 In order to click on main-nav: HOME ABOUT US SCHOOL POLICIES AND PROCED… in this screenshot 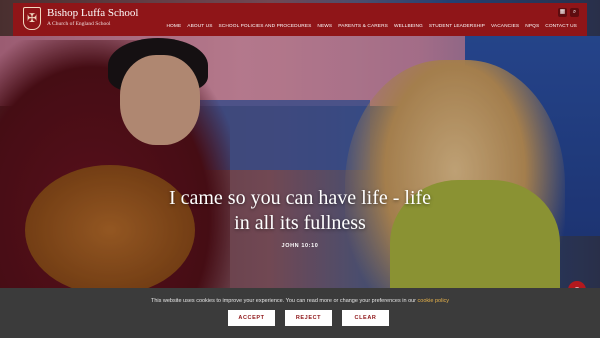, I will do `click(371, 26)`.